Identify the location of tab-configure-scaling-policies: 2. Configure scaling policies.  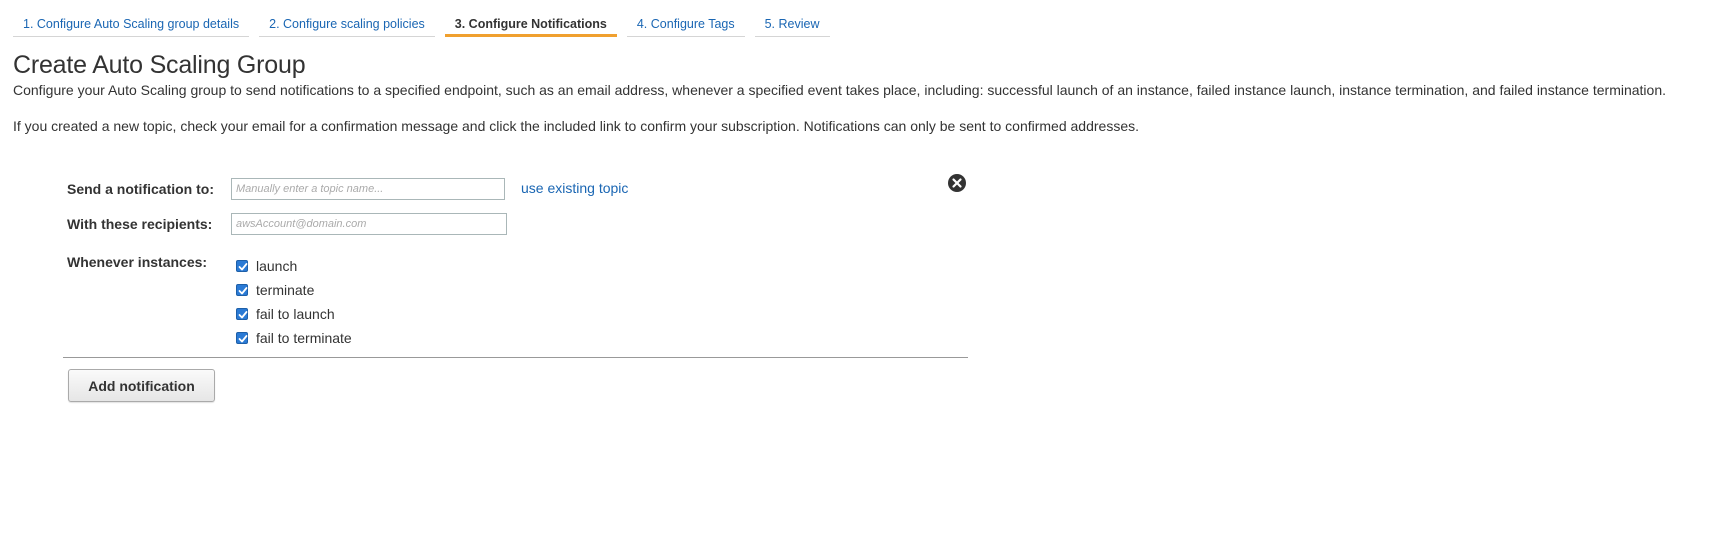
(347, 25).